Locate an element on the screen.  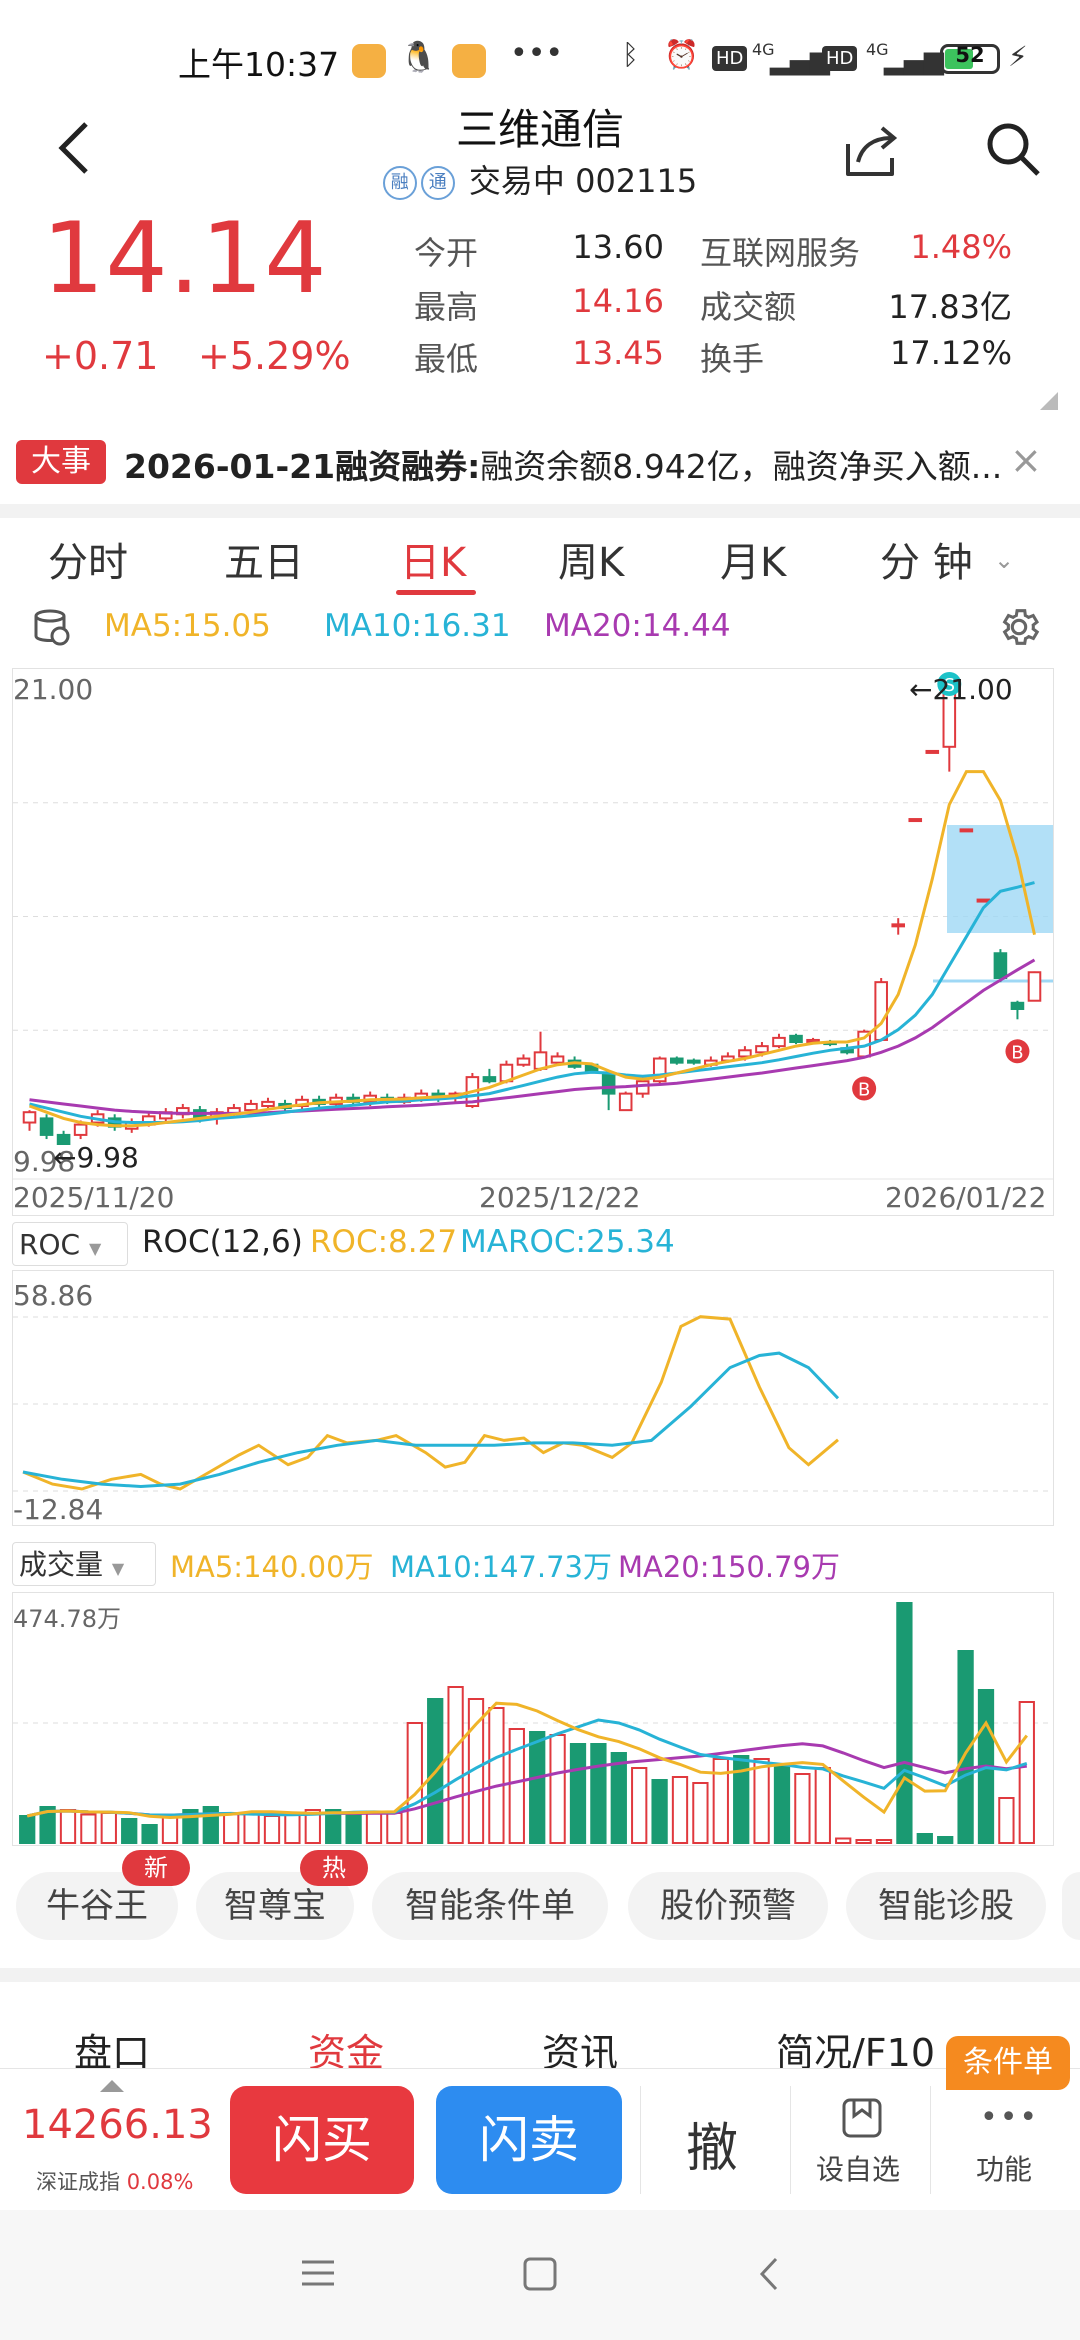
tool-smart-diagnosis: 智能诊股 is located at coordinates (946, 1906).